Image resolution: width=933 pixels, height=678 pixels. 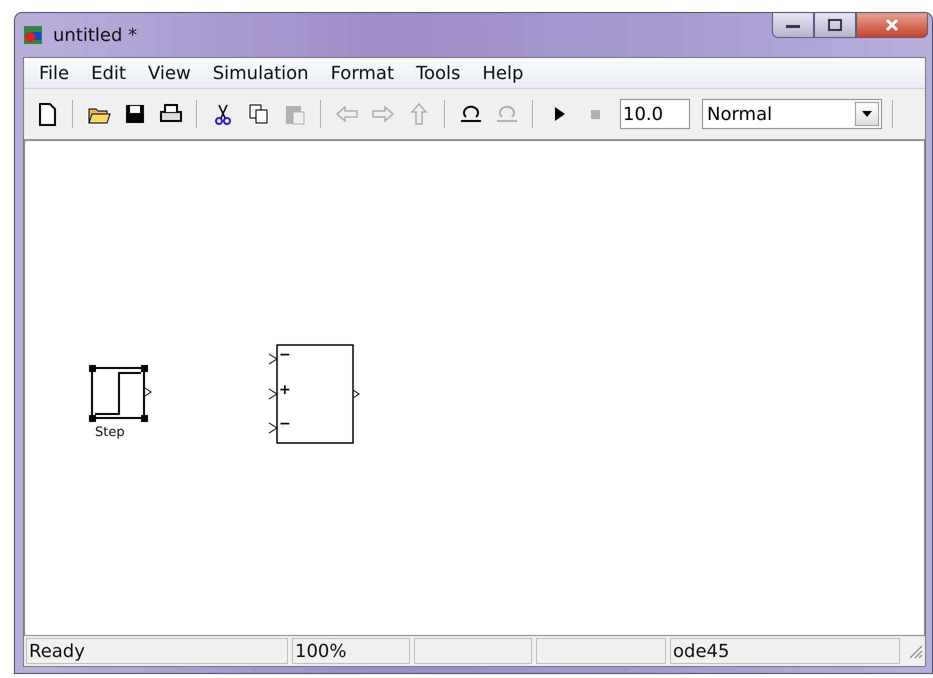 What do you see at coordinates (351, 651) in the screenshot?
I see `status-field: 100%` at bounding box center [351, 651].